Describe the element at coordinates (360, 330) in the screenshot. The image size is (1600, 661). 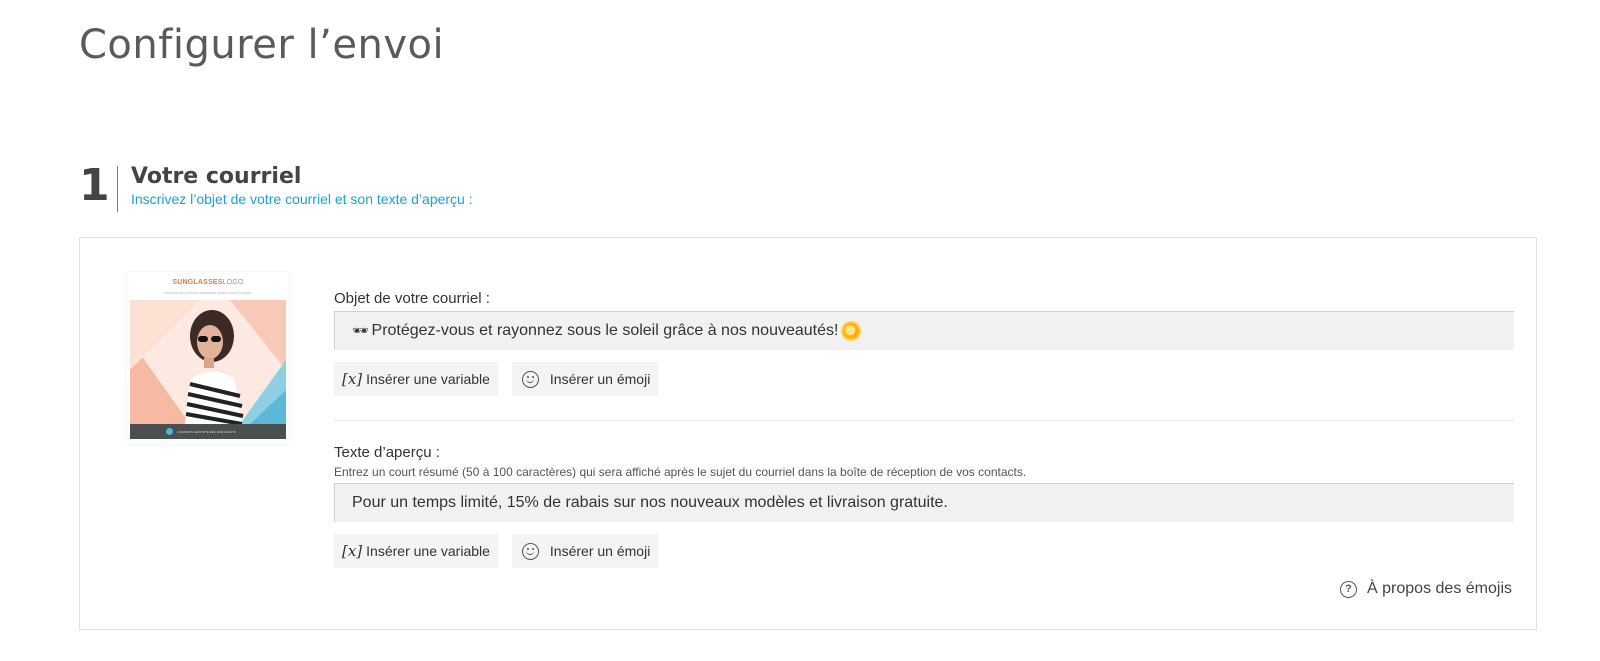
I see `sunglasses-emoji-icon: 🕶` at that location.